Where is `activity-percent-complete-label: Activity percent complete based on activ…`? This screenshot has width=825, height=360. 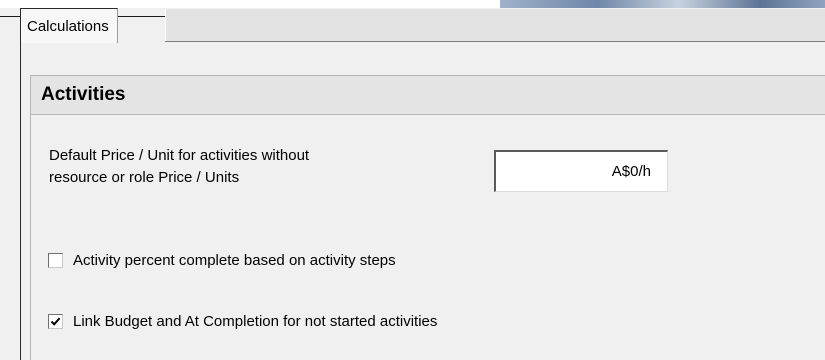
activity-percent-complete-label: Activity percent complete based on activ… is located at coordinates (234, 260).